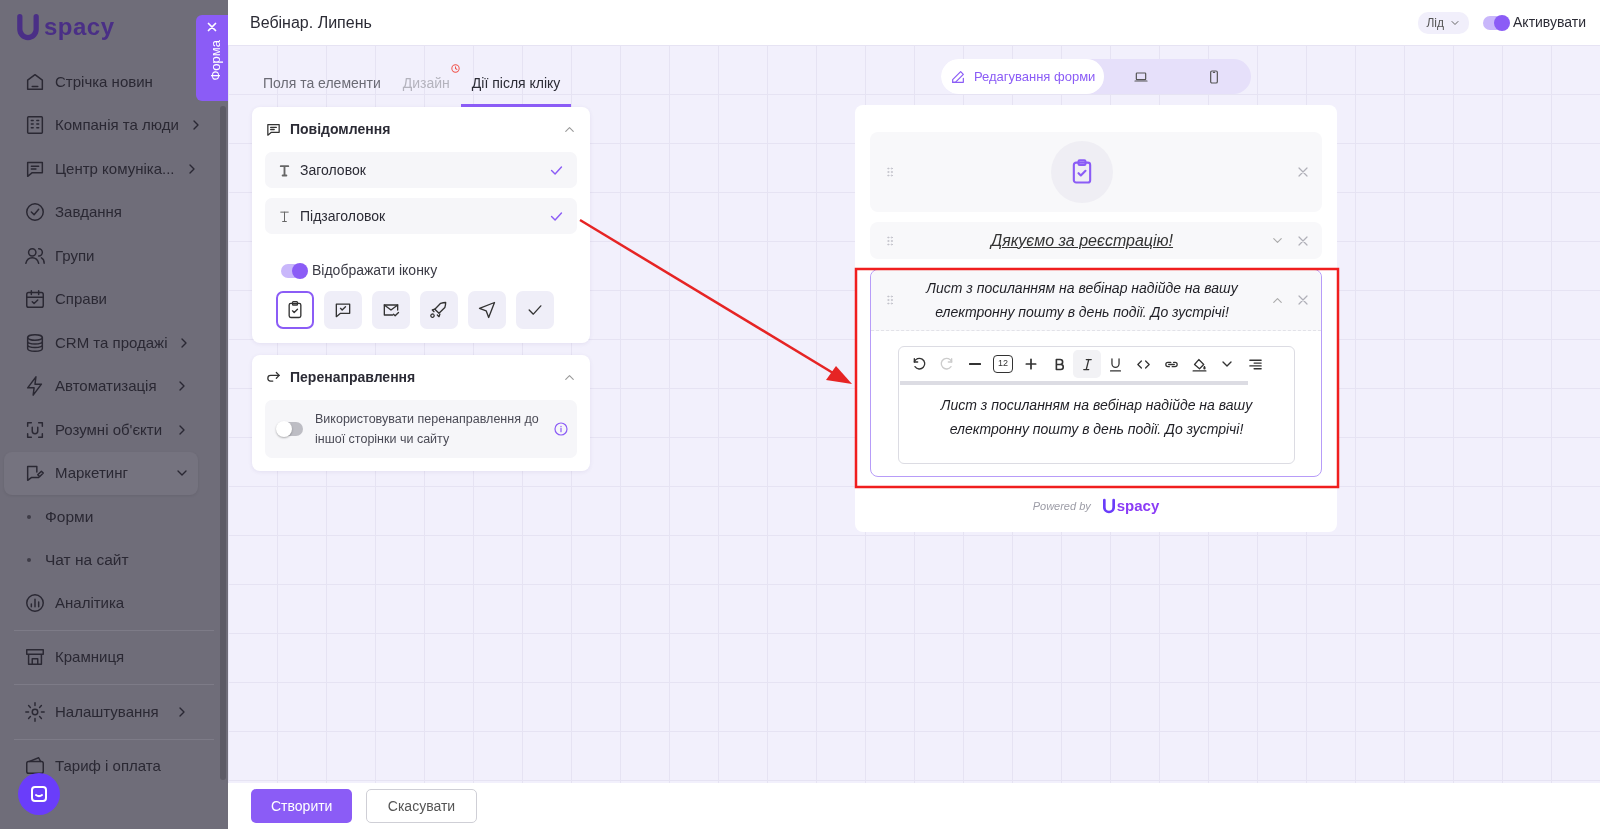 The image size is (1600, 829). I want to click on sidebar-item: Групи, so click(101, 256).